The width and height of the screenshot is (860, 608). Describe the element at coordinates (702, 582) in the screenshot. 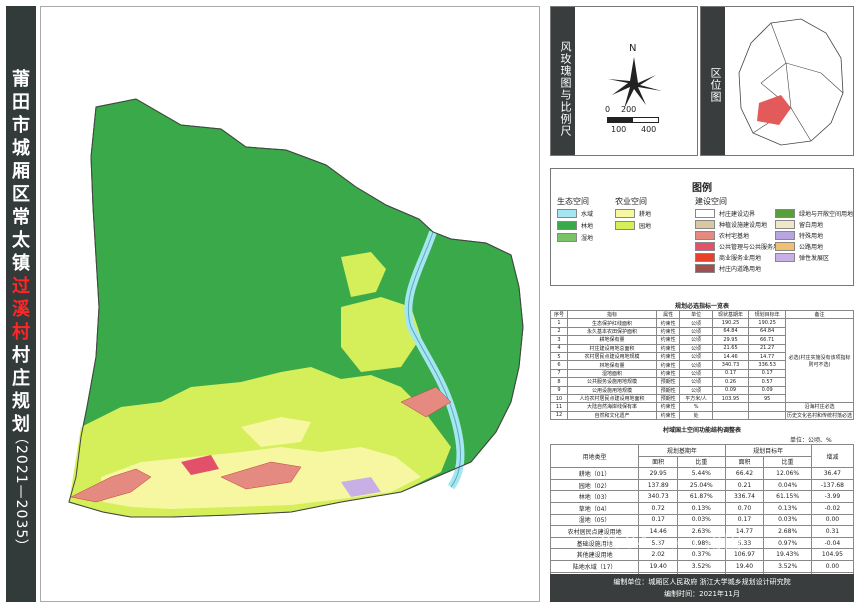

I see `footer-unit: 编制单位：城厢区人民政府 浙江大学城乡规划设计研究院` at that location.